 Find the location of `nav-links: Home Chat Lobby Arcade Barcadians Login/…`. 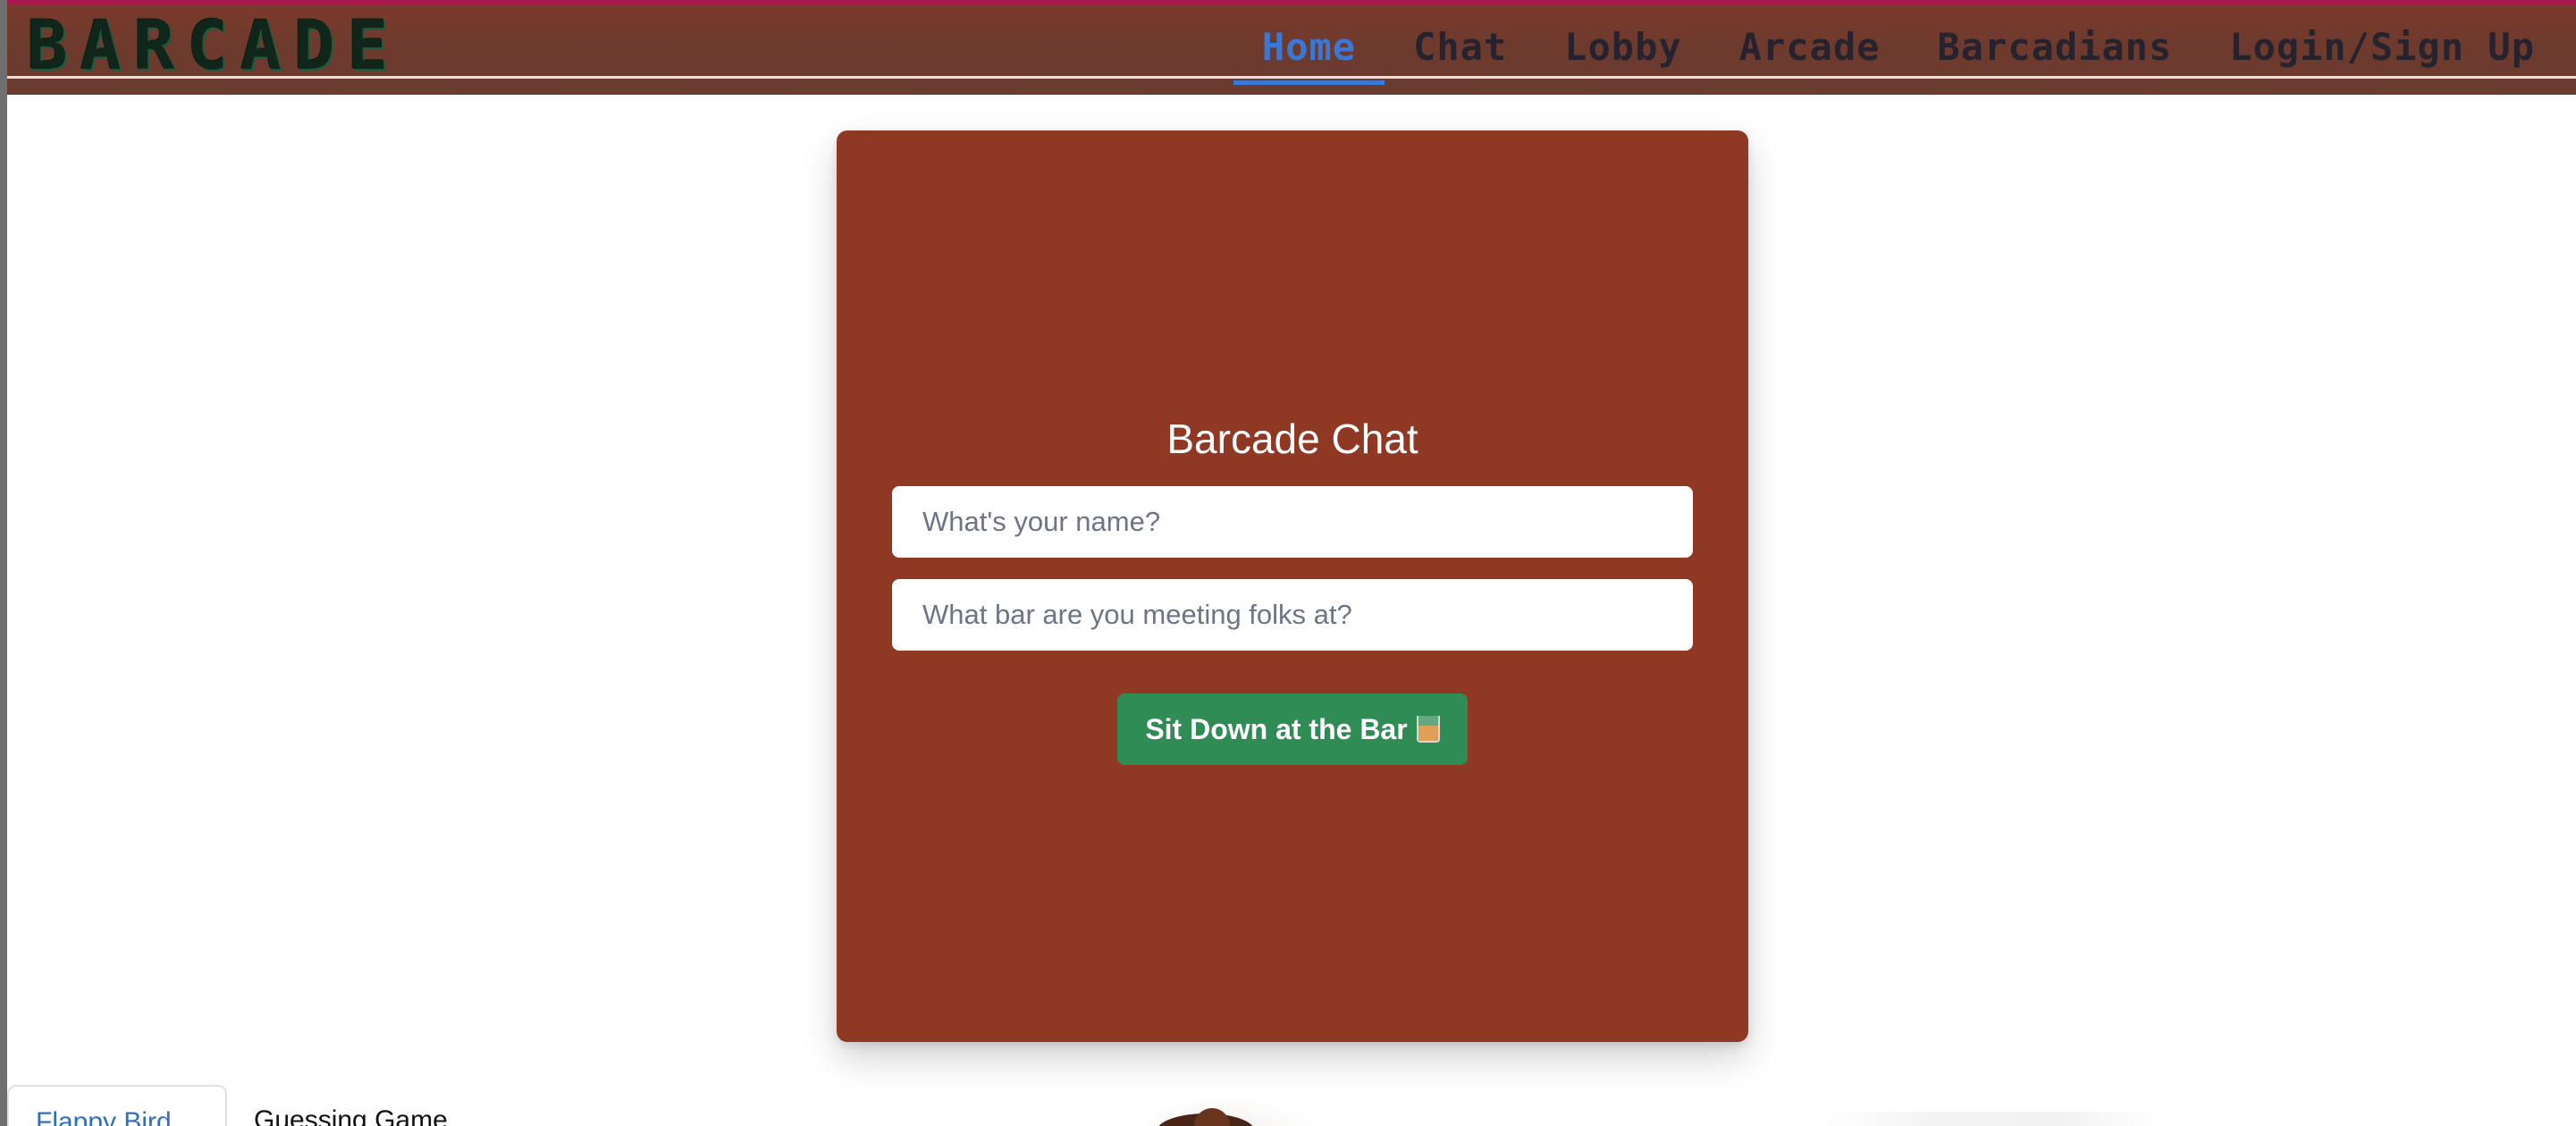

nav-links: Home Chat Lobby Arcade Barcadians Login/… is located at coordinates (1898, 49).